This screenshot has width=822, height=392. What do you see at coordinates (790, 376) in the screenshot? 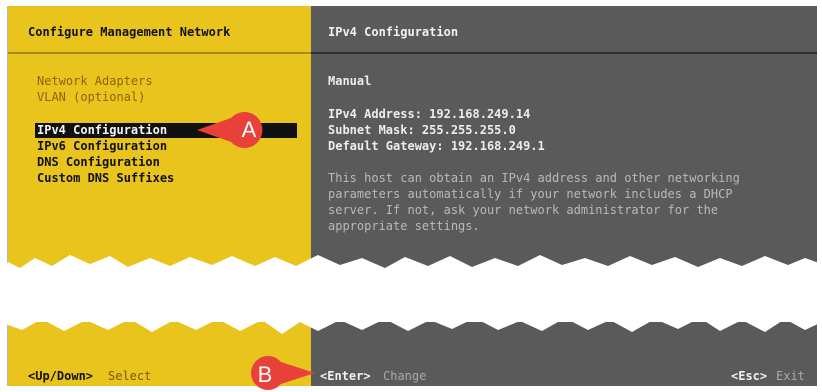
I see `footer-exit-action: Exit` at bounding box center [790, 376].